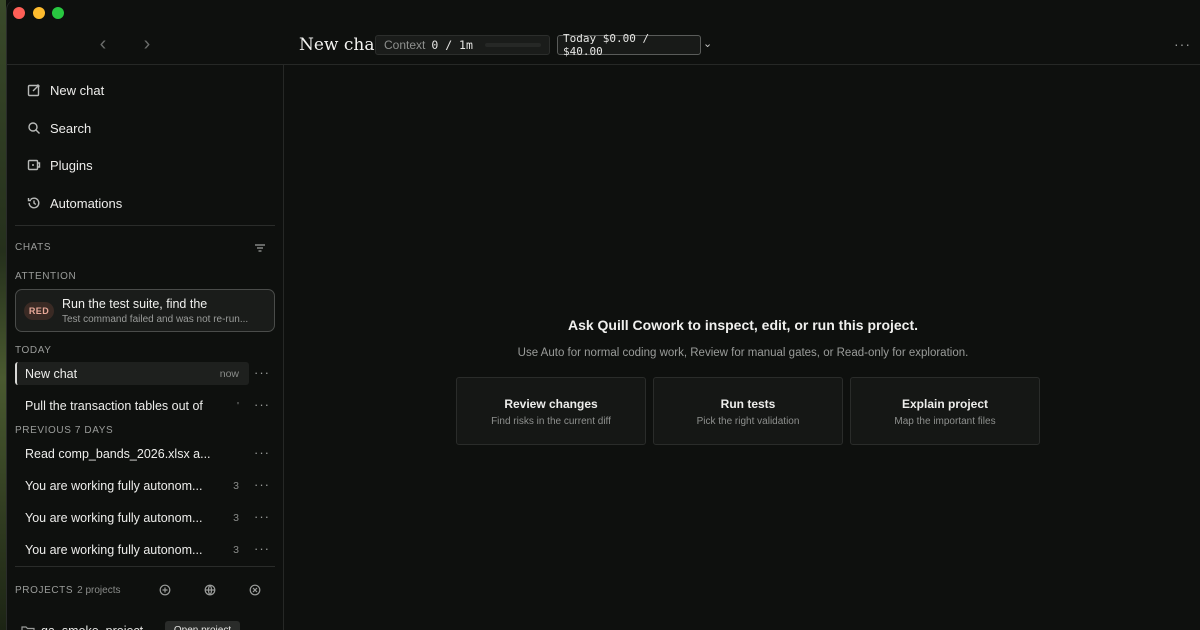  I want to click on plus-circle-icon, so click(165, 590).